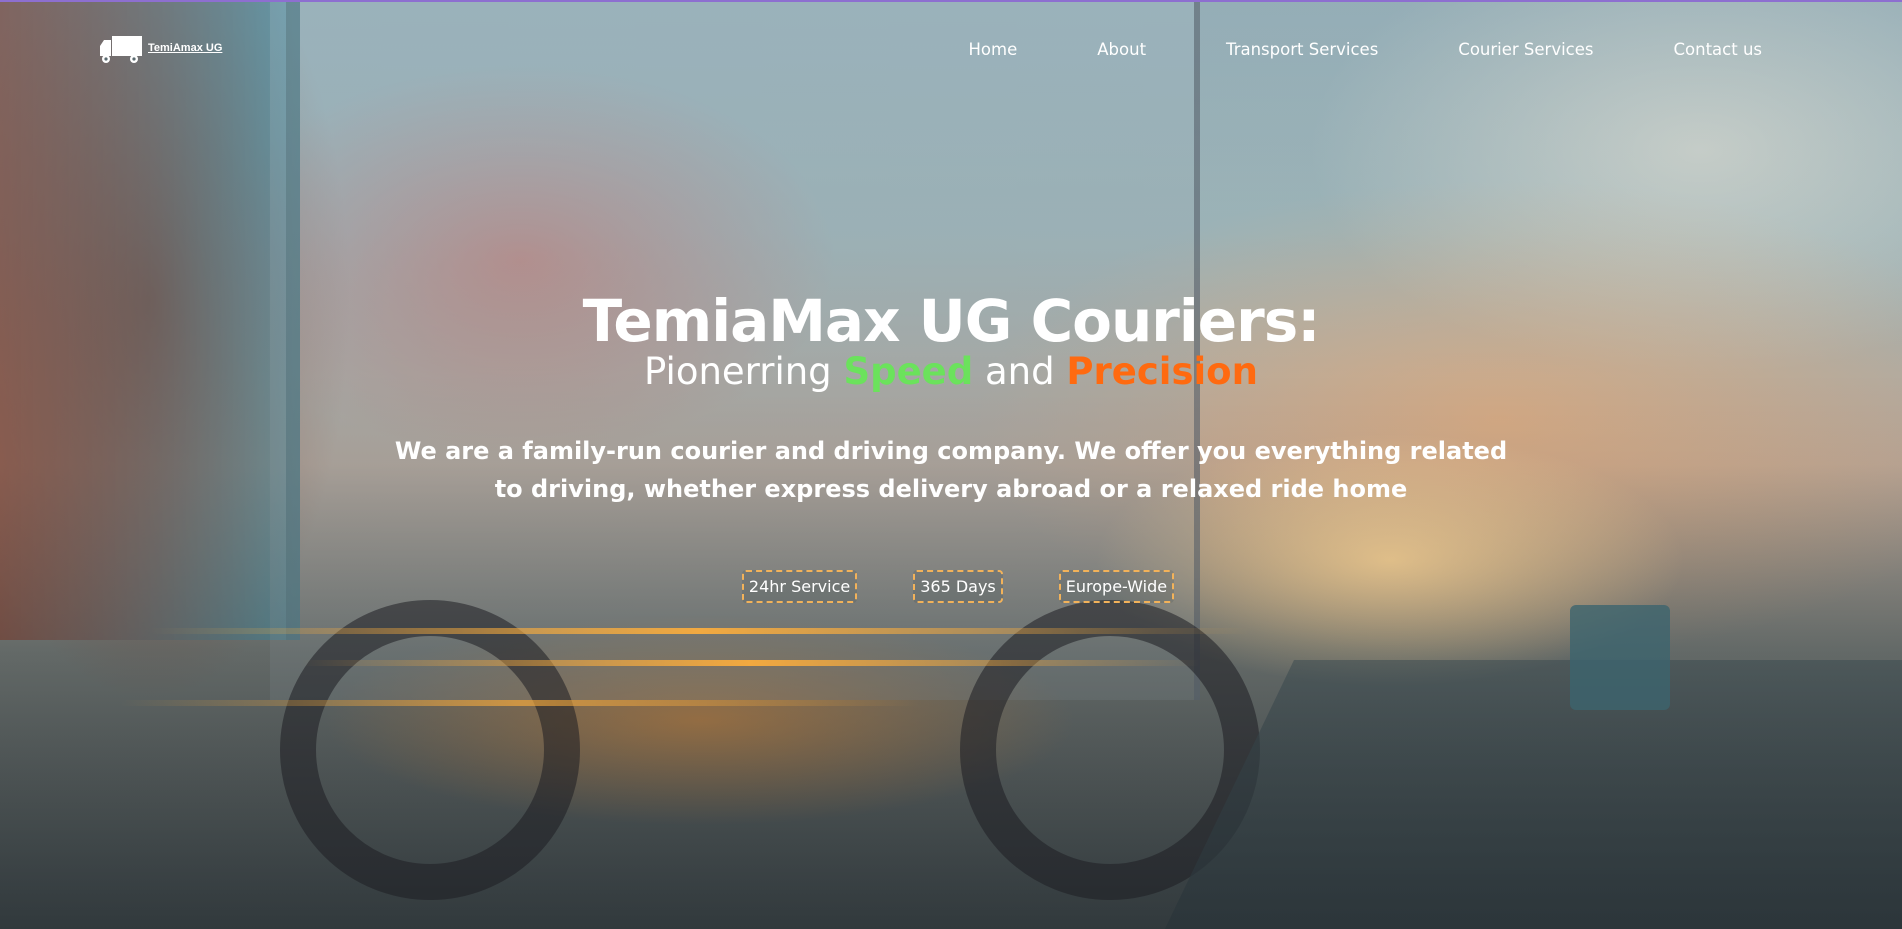  Describe the element at coordinates (1020, 371) in the screenshot. I see `subtitle-and: and` at that location.